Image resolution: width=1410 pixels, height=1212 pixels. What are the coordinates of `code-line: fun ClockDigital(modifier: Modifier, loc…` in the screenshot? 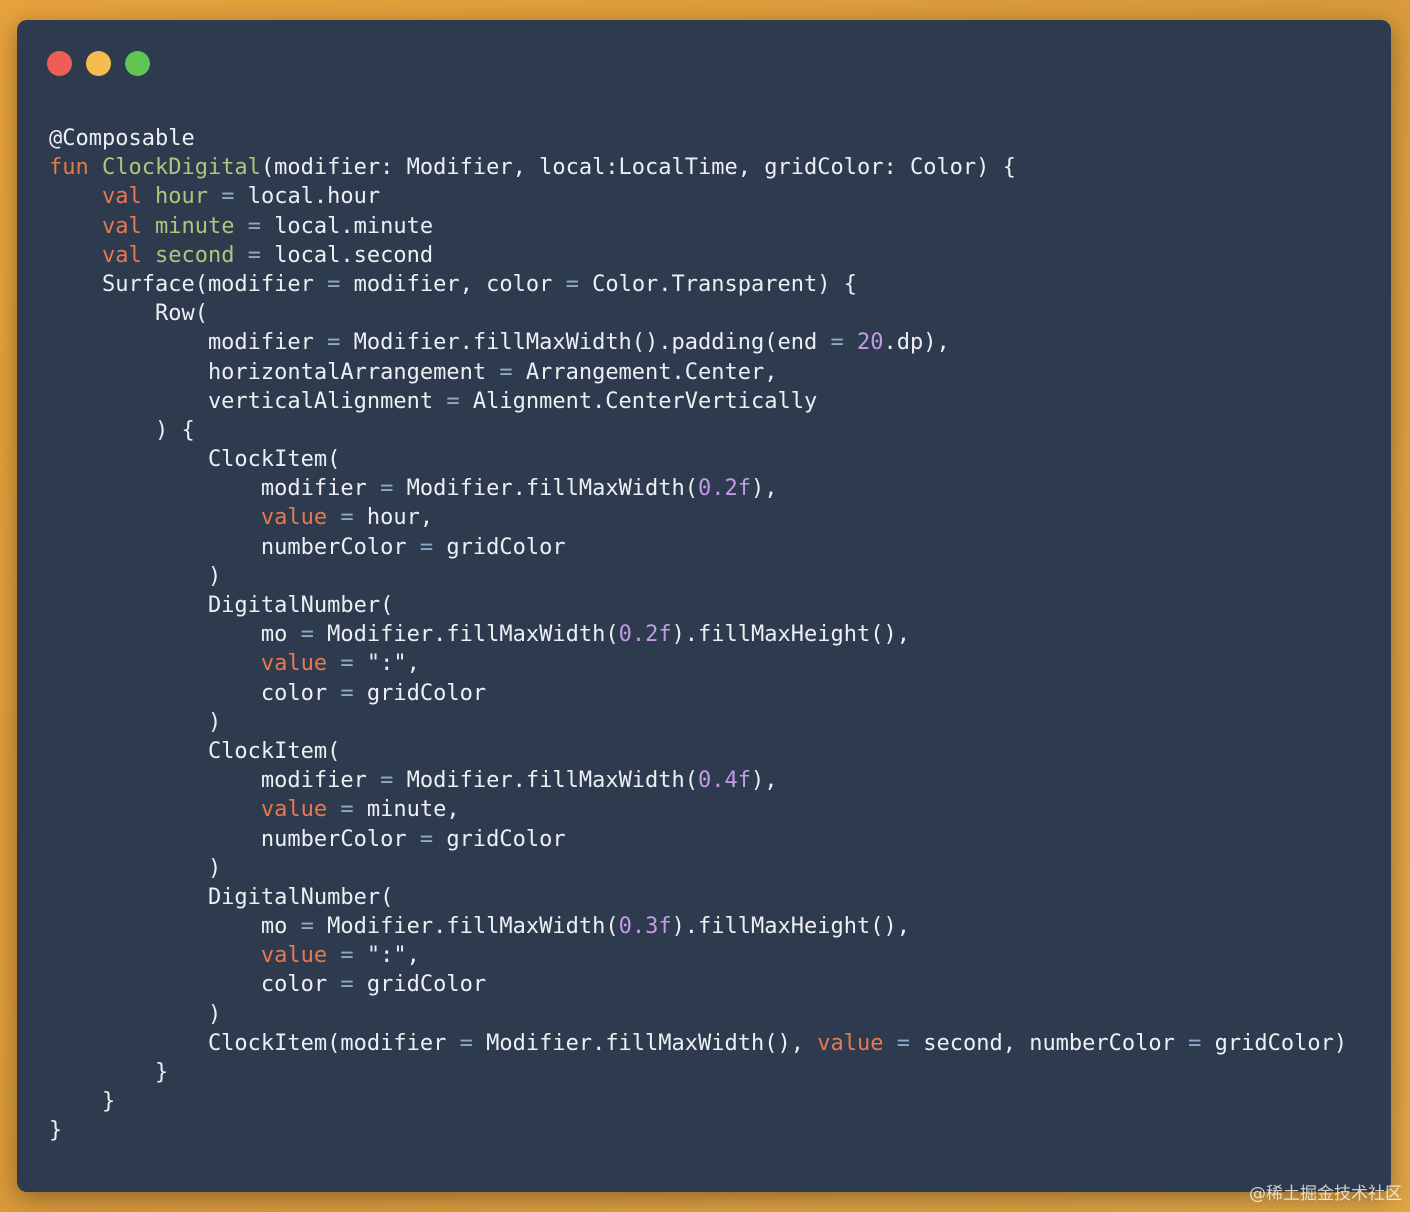 It's located at (698, 167).